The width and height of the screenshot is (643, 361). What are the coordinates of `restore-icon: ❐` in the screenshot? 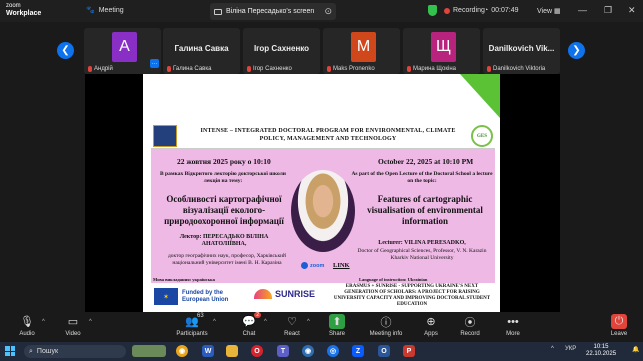 It's located at (608, 10).